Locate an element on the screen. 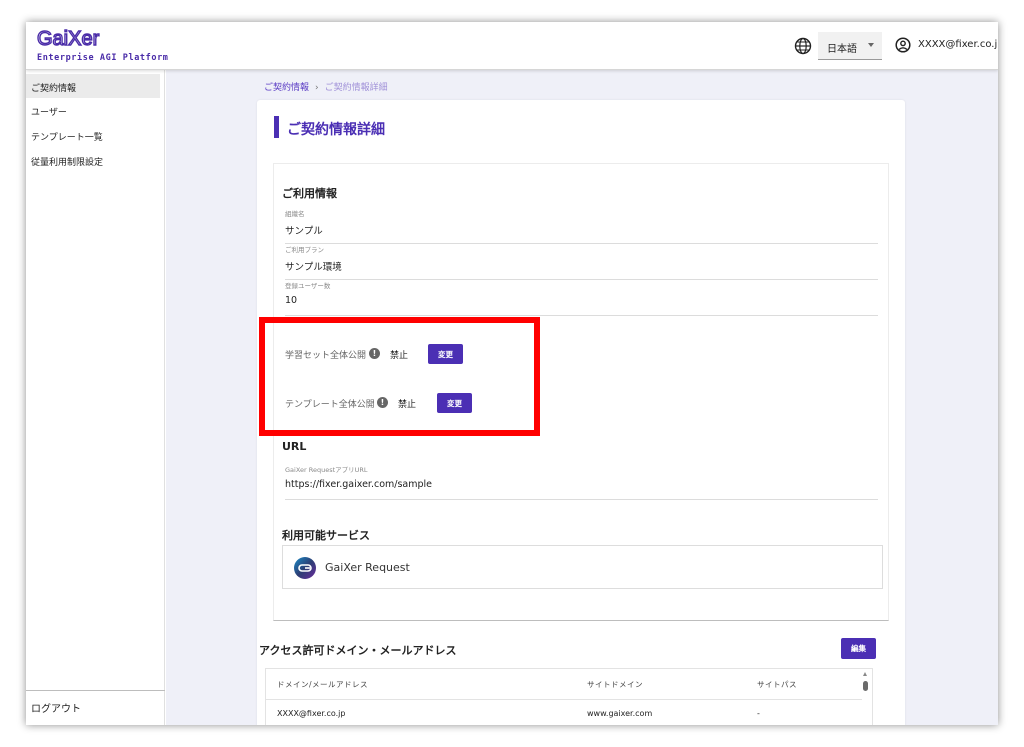  table-scrollbar is located at coordinates (865, 686).